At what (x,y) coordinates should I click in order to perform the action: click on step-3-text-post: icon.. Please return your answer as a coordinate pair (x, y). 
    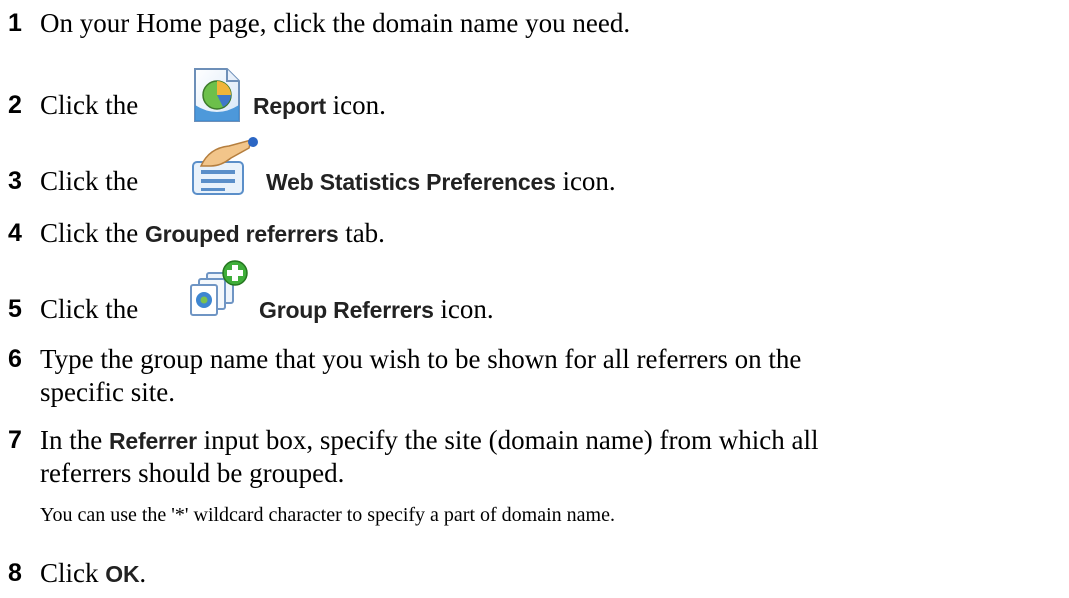
    Looking at the image, I should click on (589, 181).